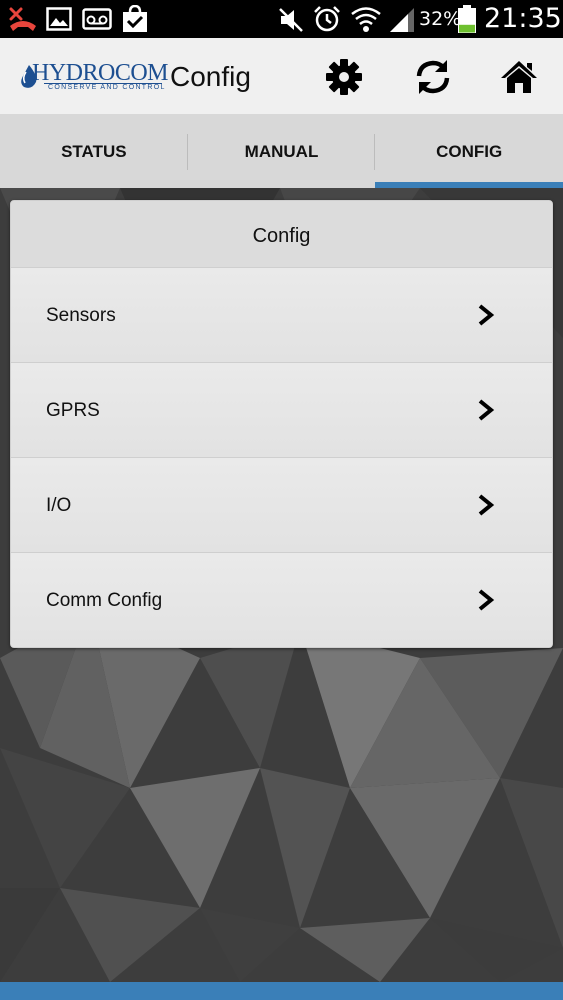  I want to click on app-header: HYDROCOM CONSERVE AND CONTROL Config, so click(281, 76).